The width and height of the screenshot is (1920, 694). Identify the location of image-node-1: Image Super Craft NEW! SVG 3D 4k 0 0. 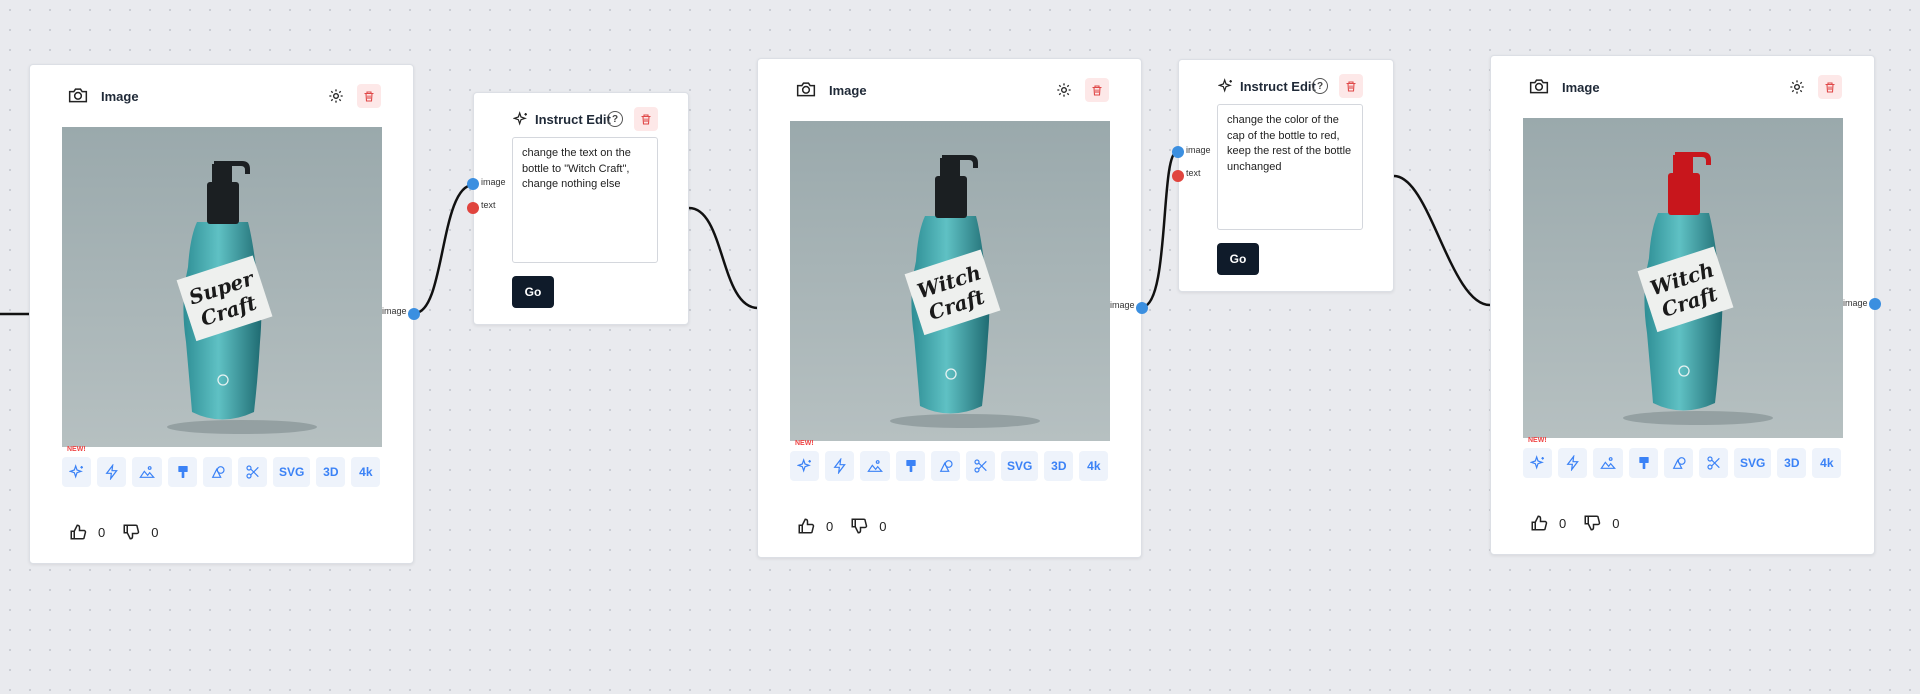
(221, 314).